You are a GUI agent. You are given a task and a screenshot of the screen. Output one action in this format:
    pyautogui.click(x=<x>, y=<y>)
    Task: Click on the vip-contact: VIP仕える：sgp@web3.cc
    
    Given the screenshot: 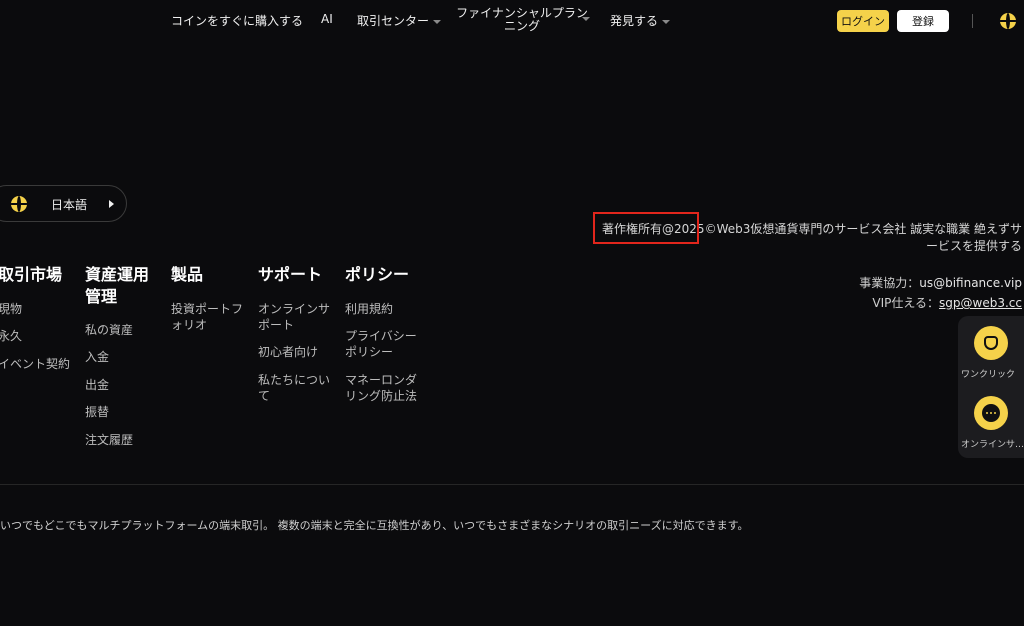 What is the action you would take?
    pyautogui.click(x=947, y=303)
    